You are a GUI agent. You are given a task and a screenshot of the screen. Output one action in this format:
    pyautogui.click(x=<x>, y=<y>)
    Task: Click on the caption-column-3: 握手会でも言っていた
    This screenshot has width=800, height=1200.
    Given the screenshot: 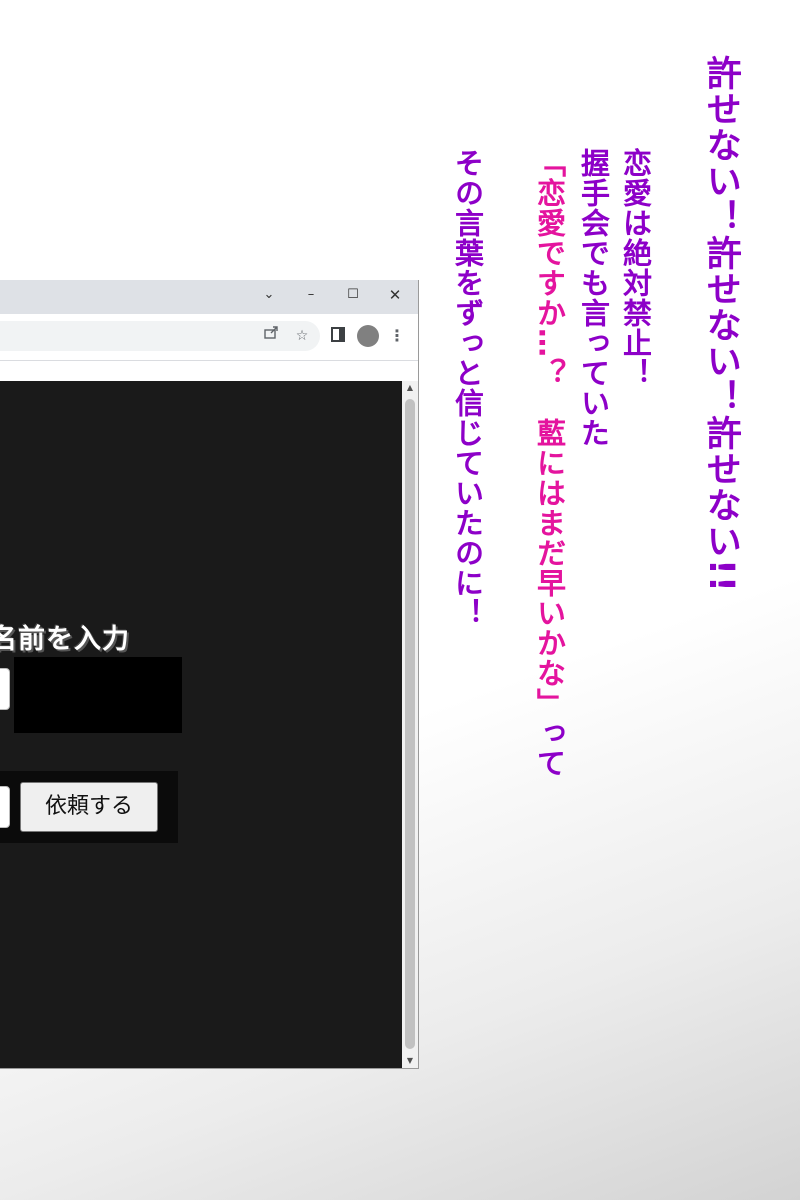 What is the action you would take?
    pyautogui.click(x=593, y=298)
    